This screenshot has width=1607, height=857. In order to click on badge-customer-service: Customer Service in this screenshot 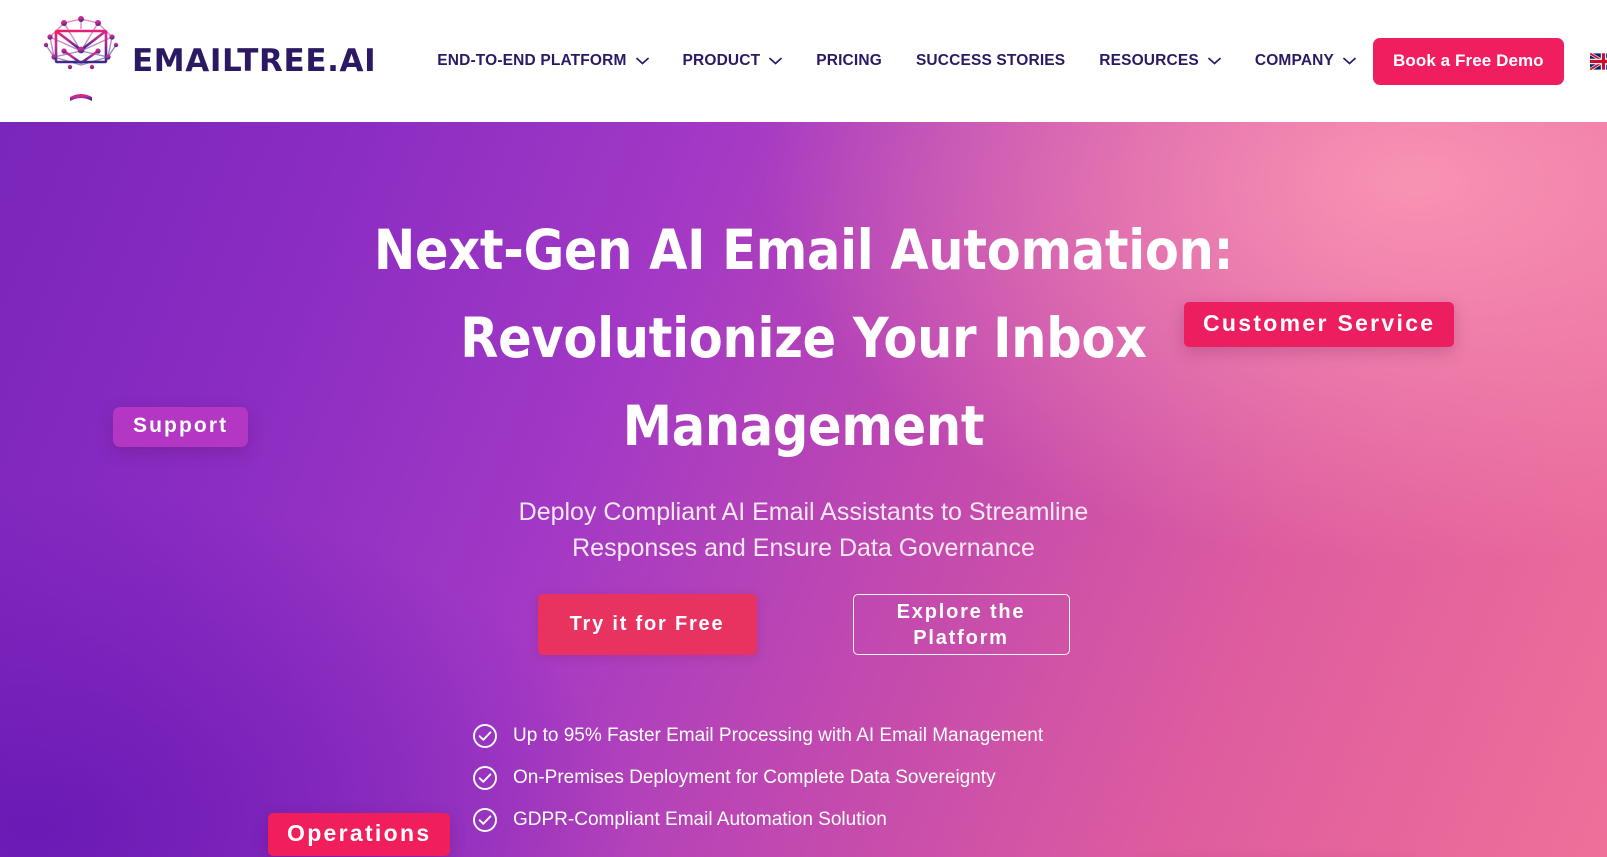, I will do `click(1319, 324)`.